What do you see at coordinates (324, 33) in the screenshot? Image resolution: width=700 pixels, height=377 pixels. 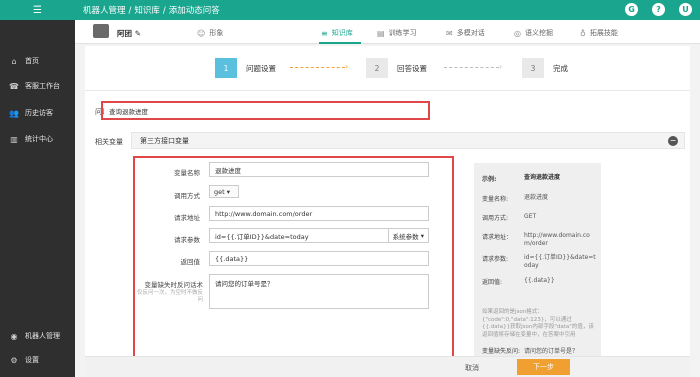 I see `list-icon: ≡` at bounding box center [324, 33].